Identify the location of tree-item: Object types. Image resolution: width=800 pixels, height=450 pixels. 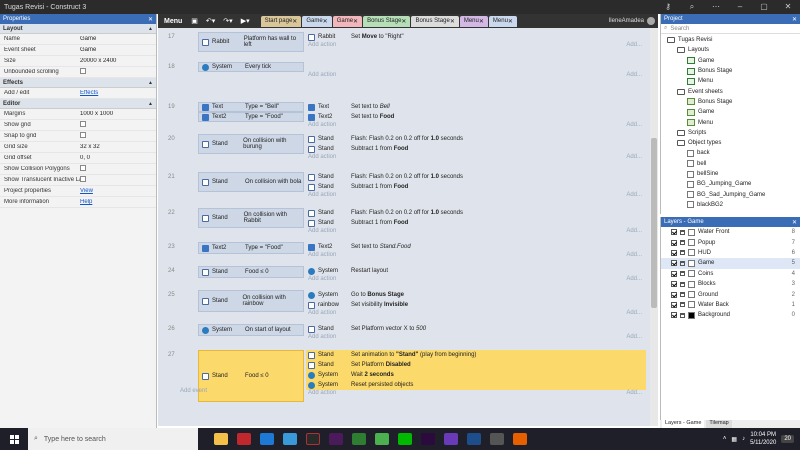
(730, 143).